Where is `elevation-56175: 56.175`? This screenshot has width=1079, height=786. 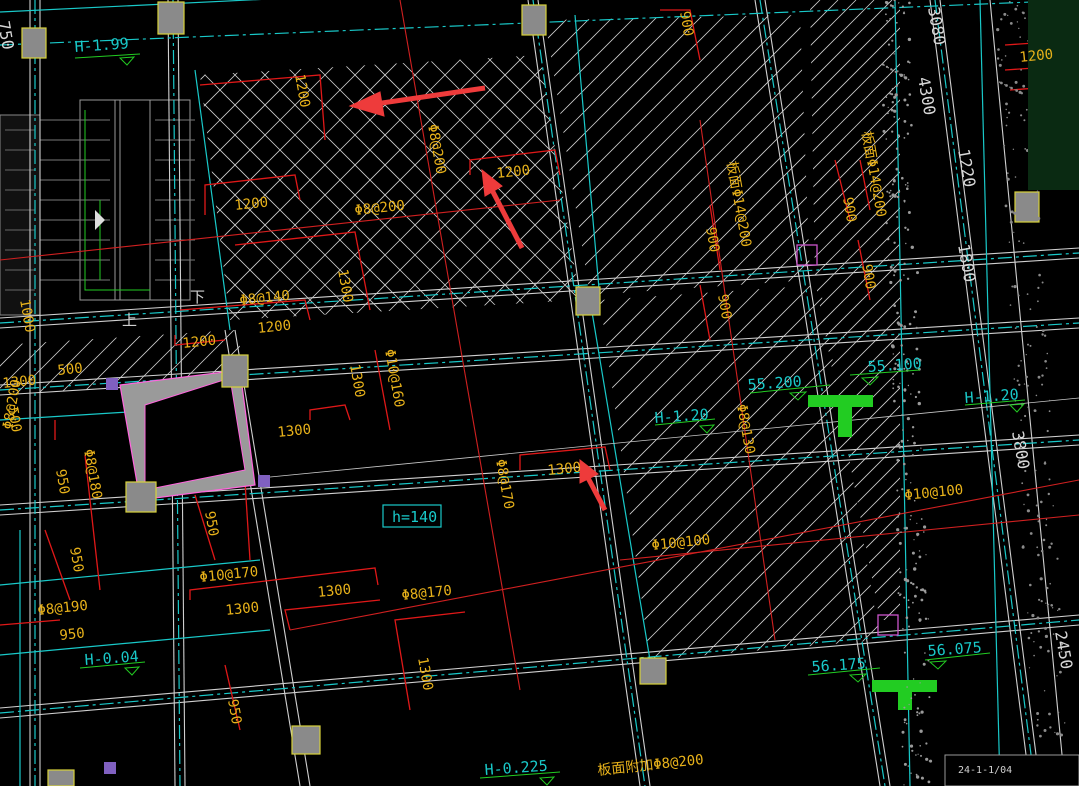
elevation-56175: 56.175 is located at coordinates (838, 665).